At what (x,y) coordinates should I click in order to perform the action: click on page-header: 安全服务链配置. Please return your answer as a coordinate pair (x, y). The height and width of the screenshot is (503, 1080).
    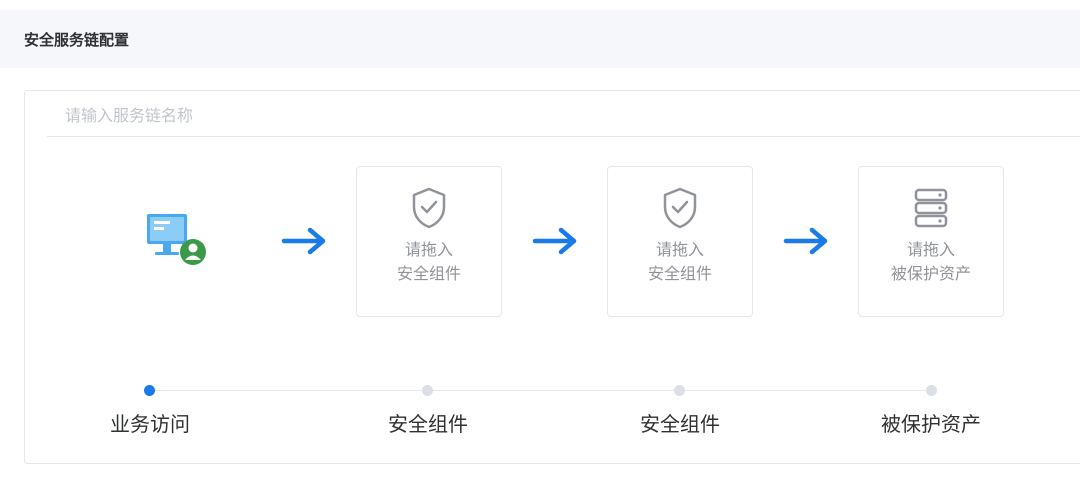
    Looking at the image, I should click on (540, 39).